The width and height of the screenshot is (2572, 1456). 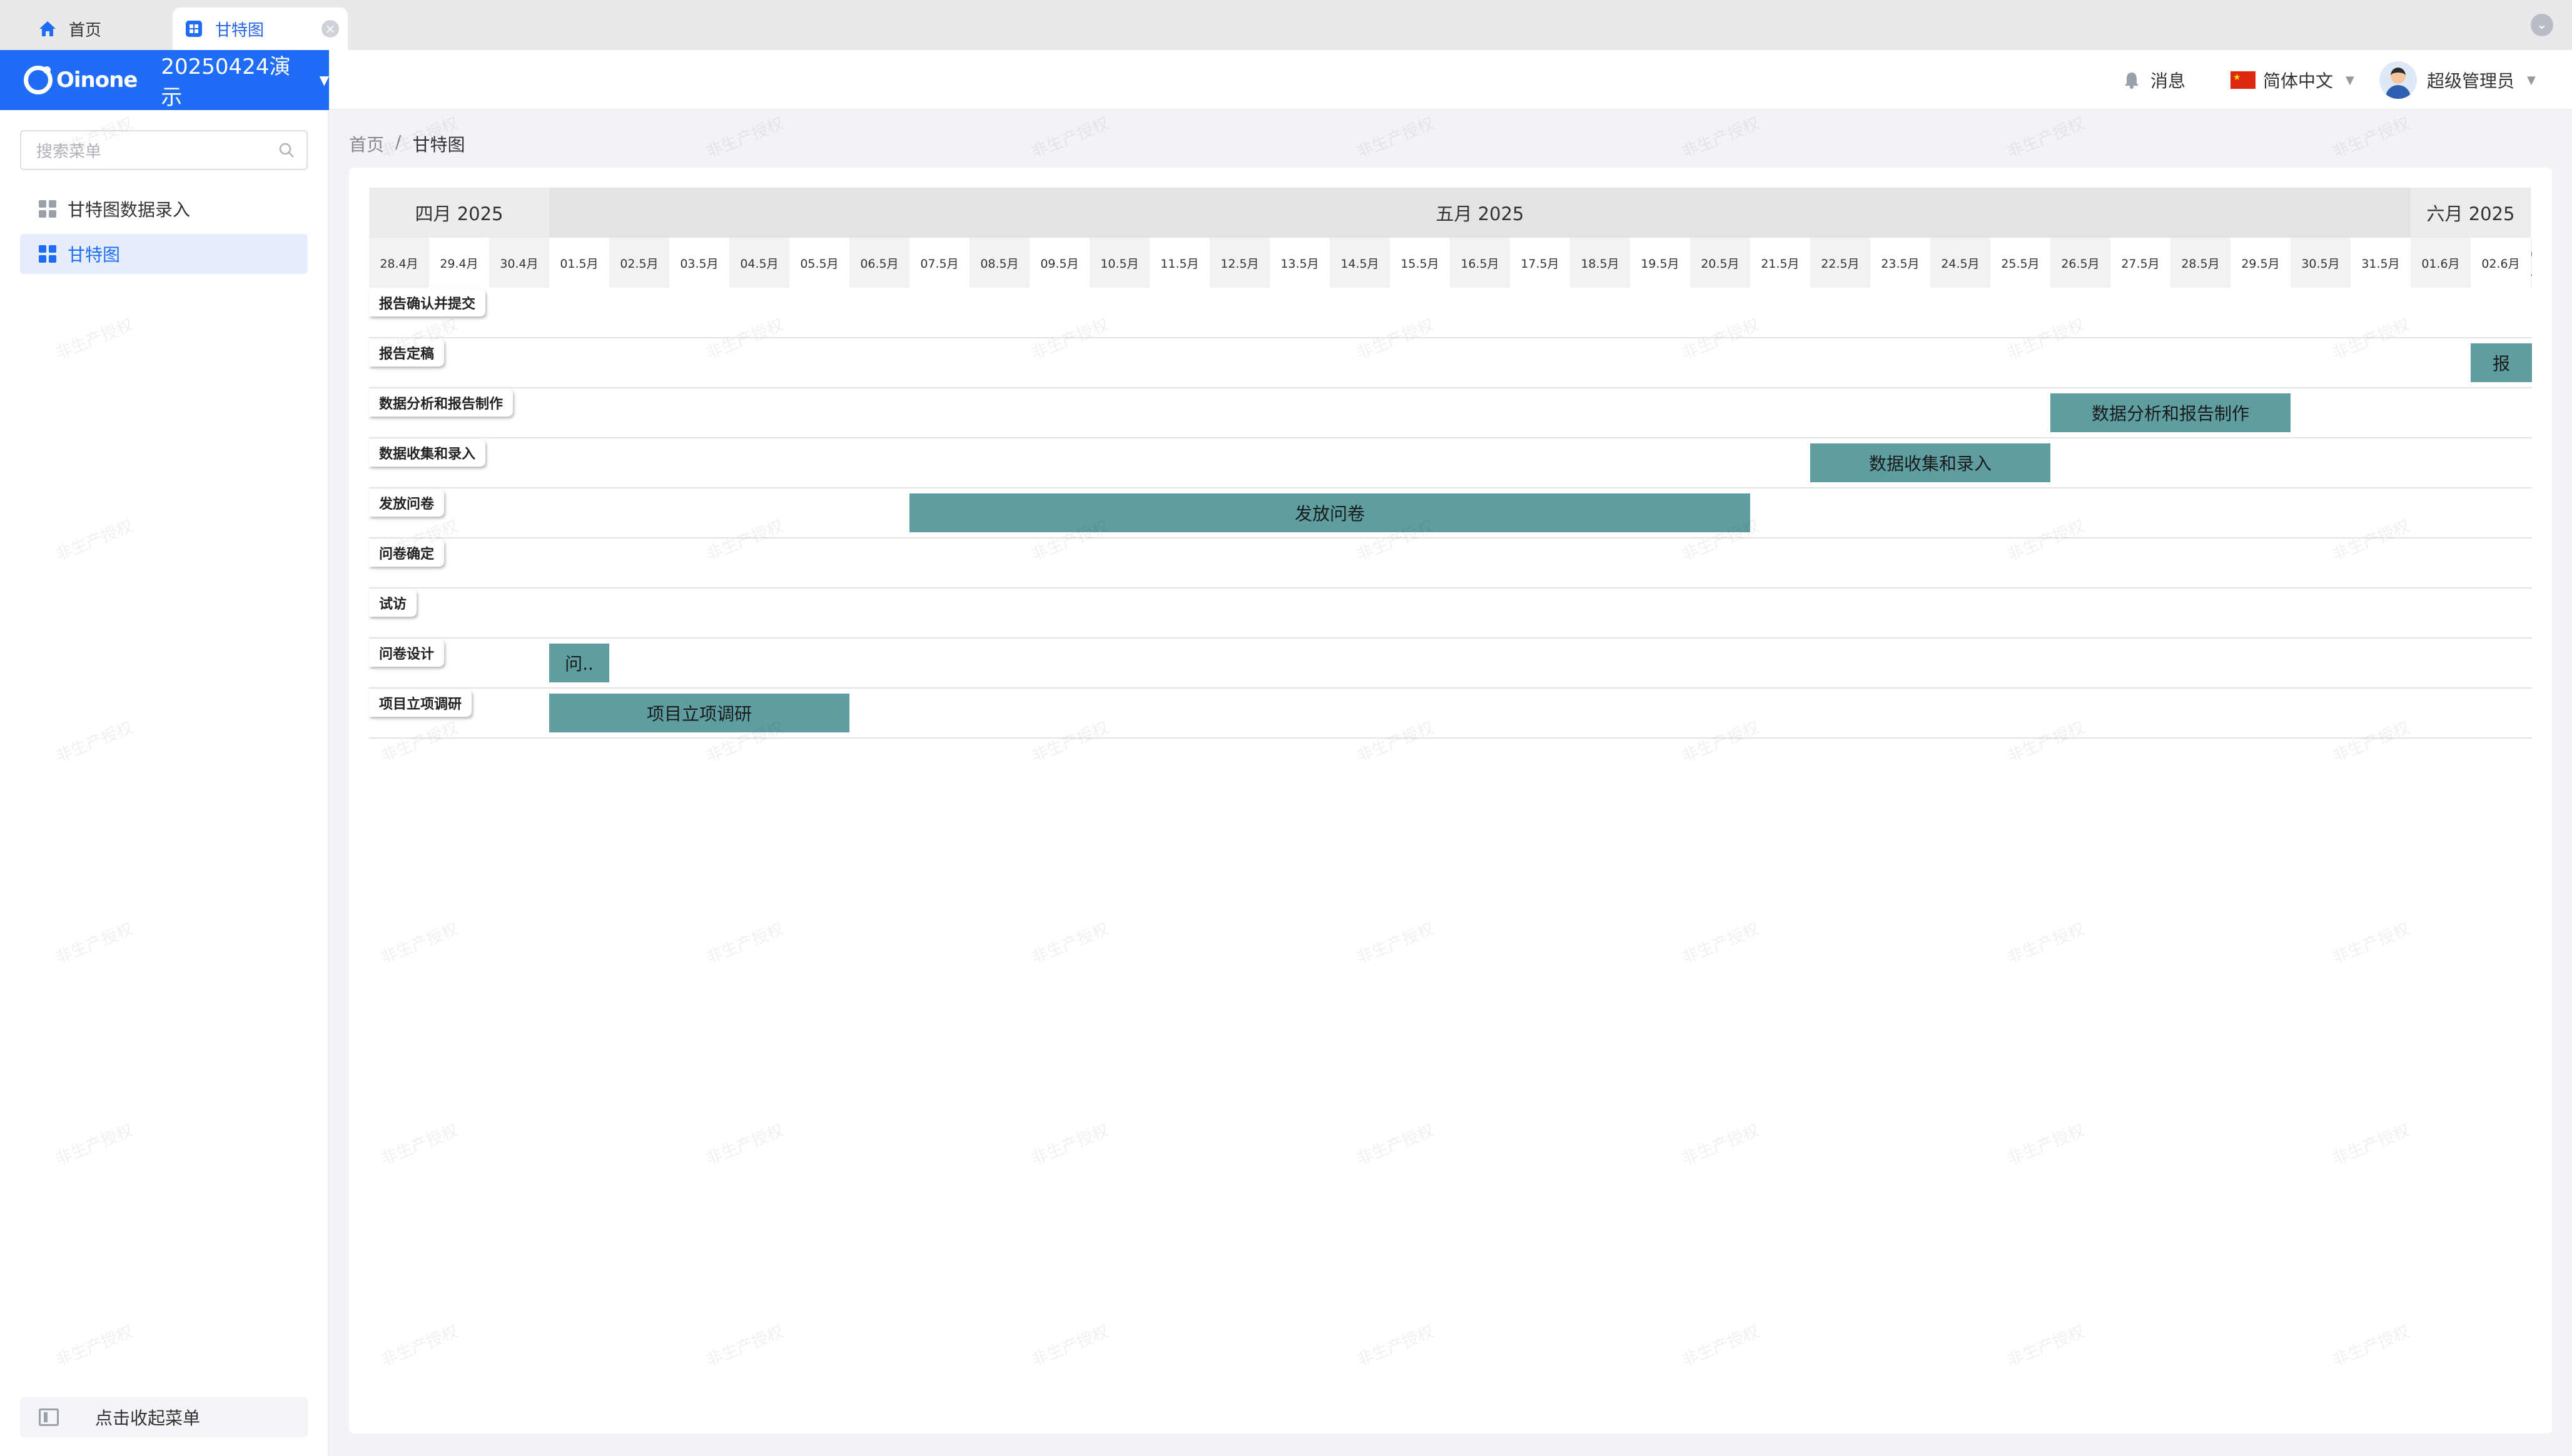 I want to click on gantt-day-cell: 05.5月, so click(x=819, y=263).